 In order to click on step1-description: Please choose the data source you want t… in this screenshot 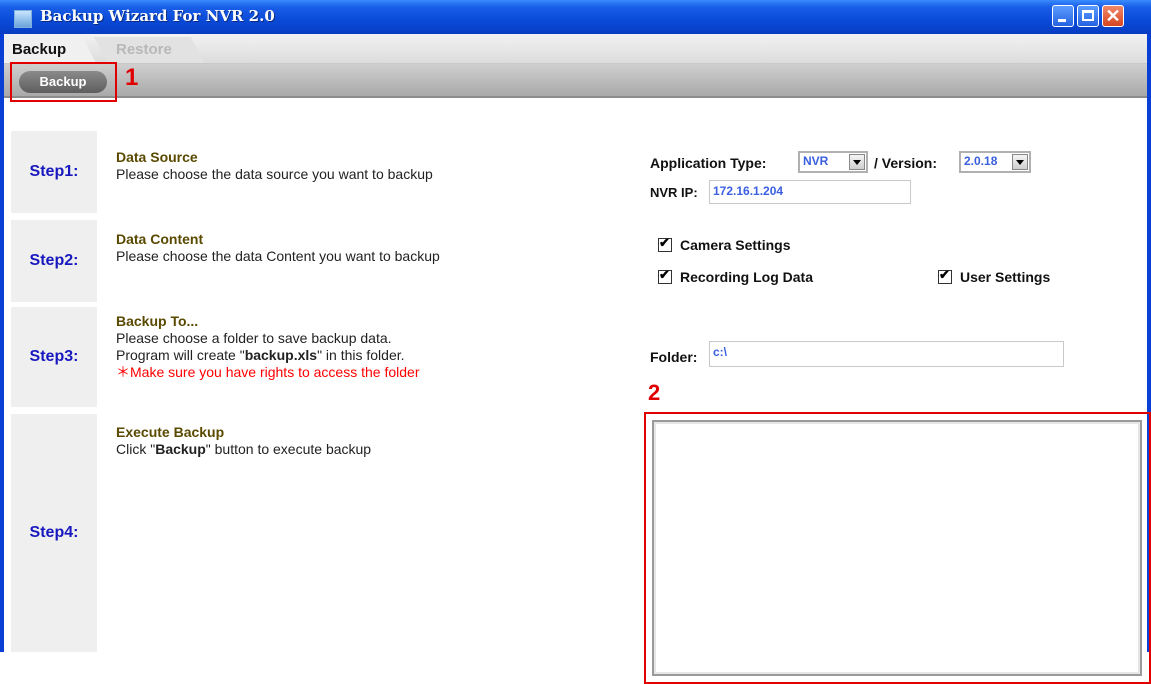, I will do `click(274, 174)`.